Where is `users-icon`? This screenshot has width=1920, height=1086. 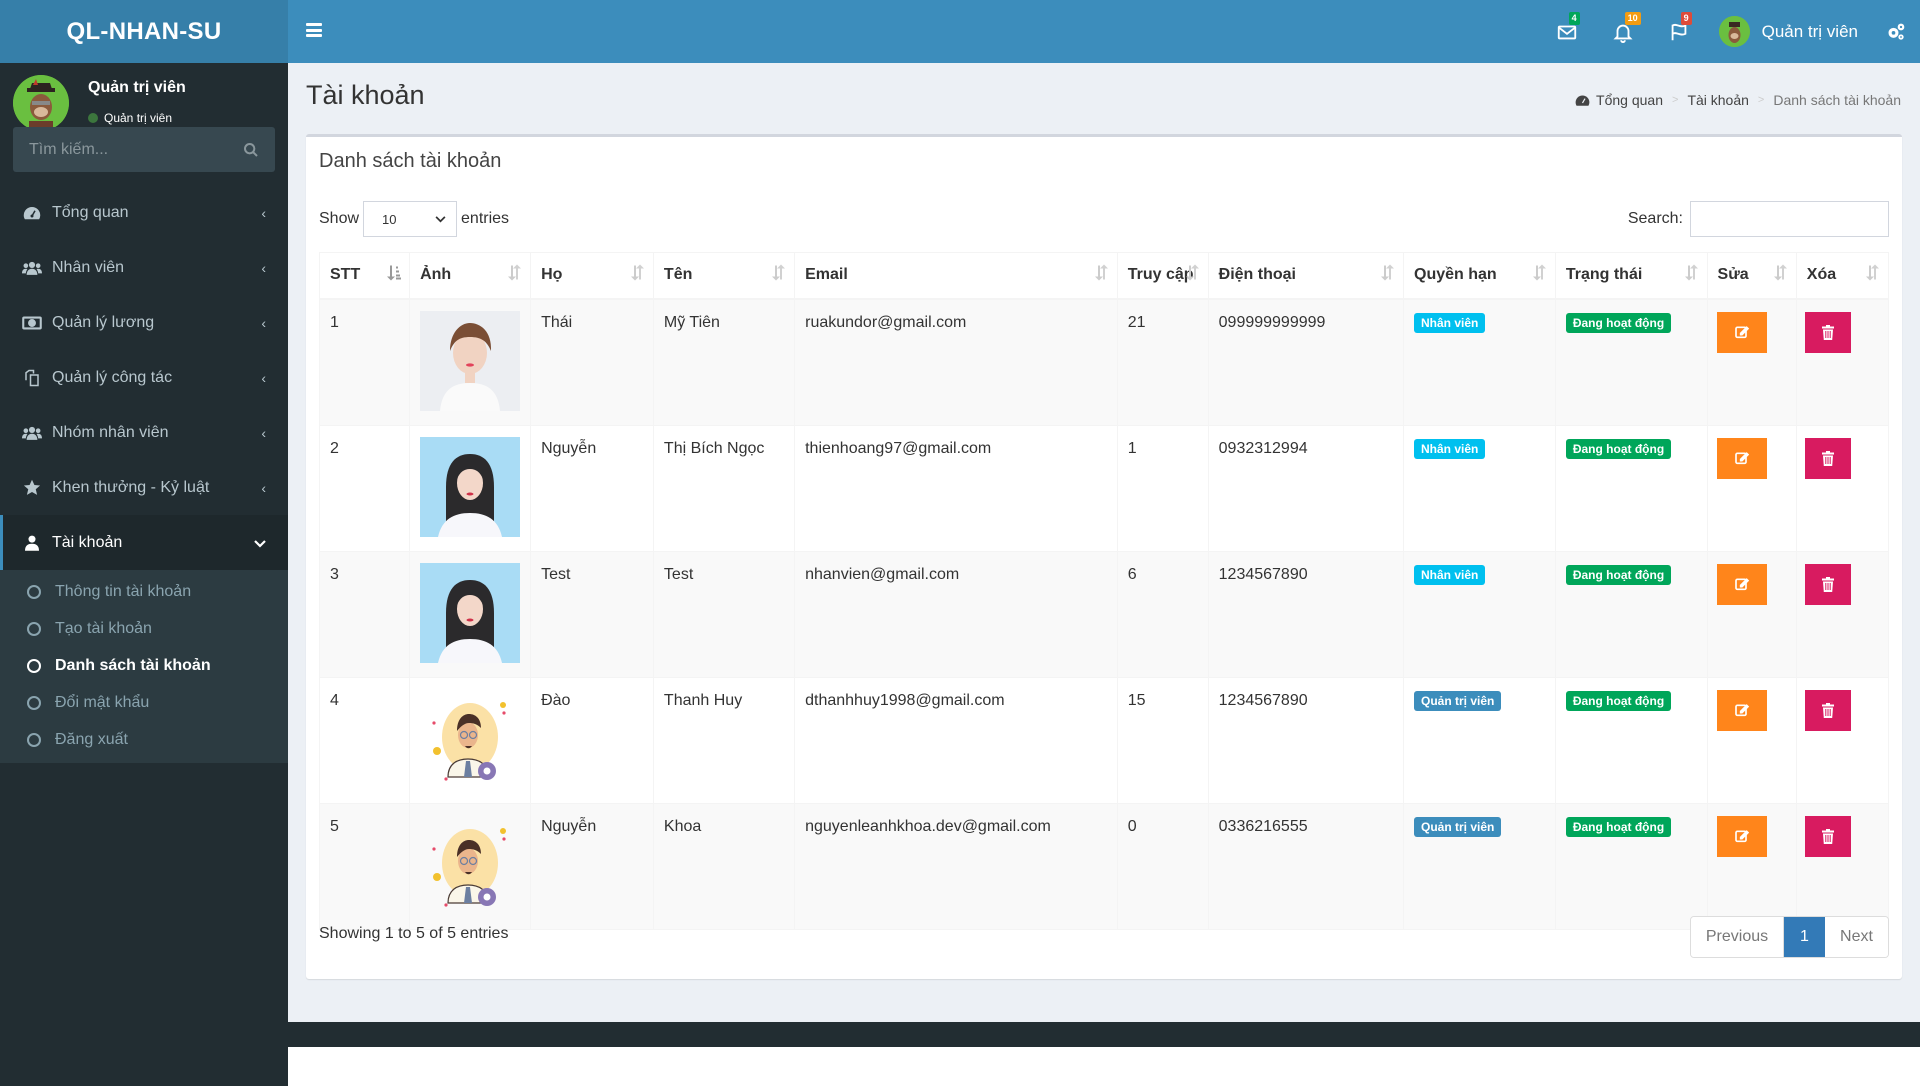
users-icon is located at coordinates (32, 268).